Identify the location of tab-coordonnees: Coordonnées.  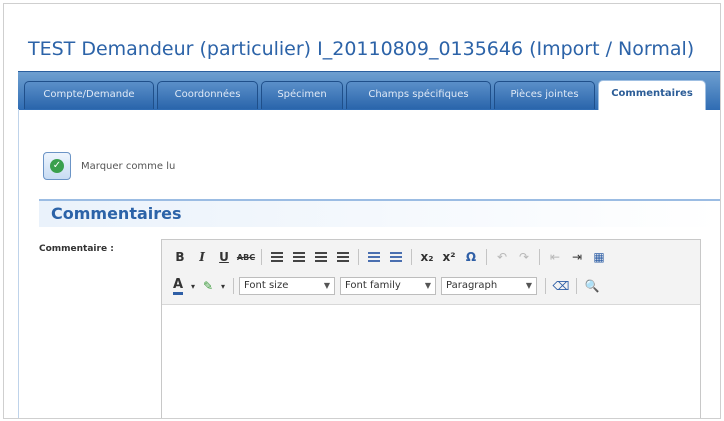
(207, 95).